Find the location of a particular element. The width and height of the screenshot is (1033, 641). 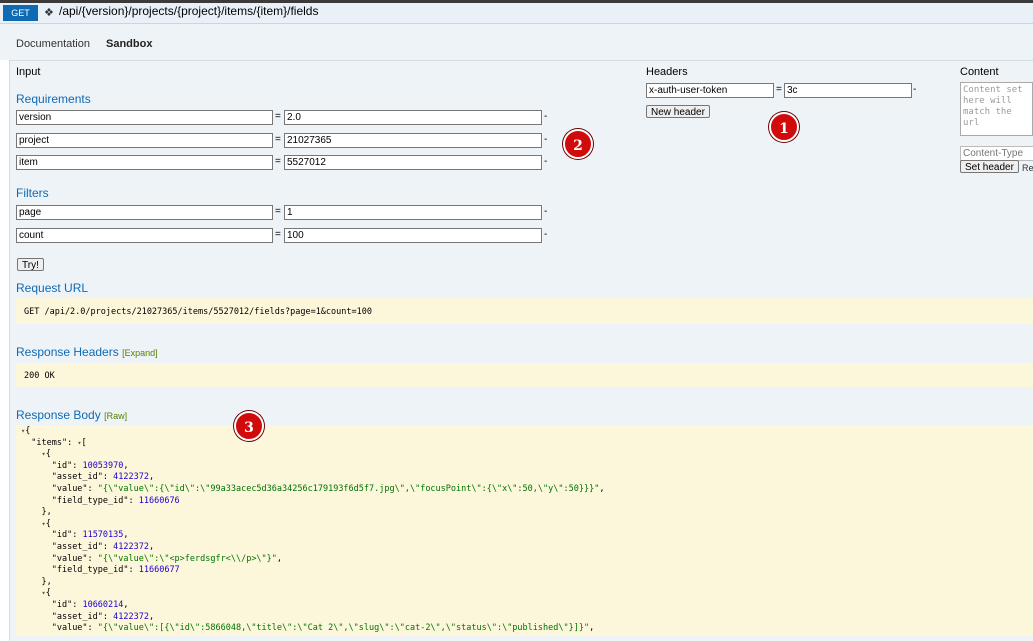

json-line: "field_type_id": 11660677 is located at coordinates (115, 570).